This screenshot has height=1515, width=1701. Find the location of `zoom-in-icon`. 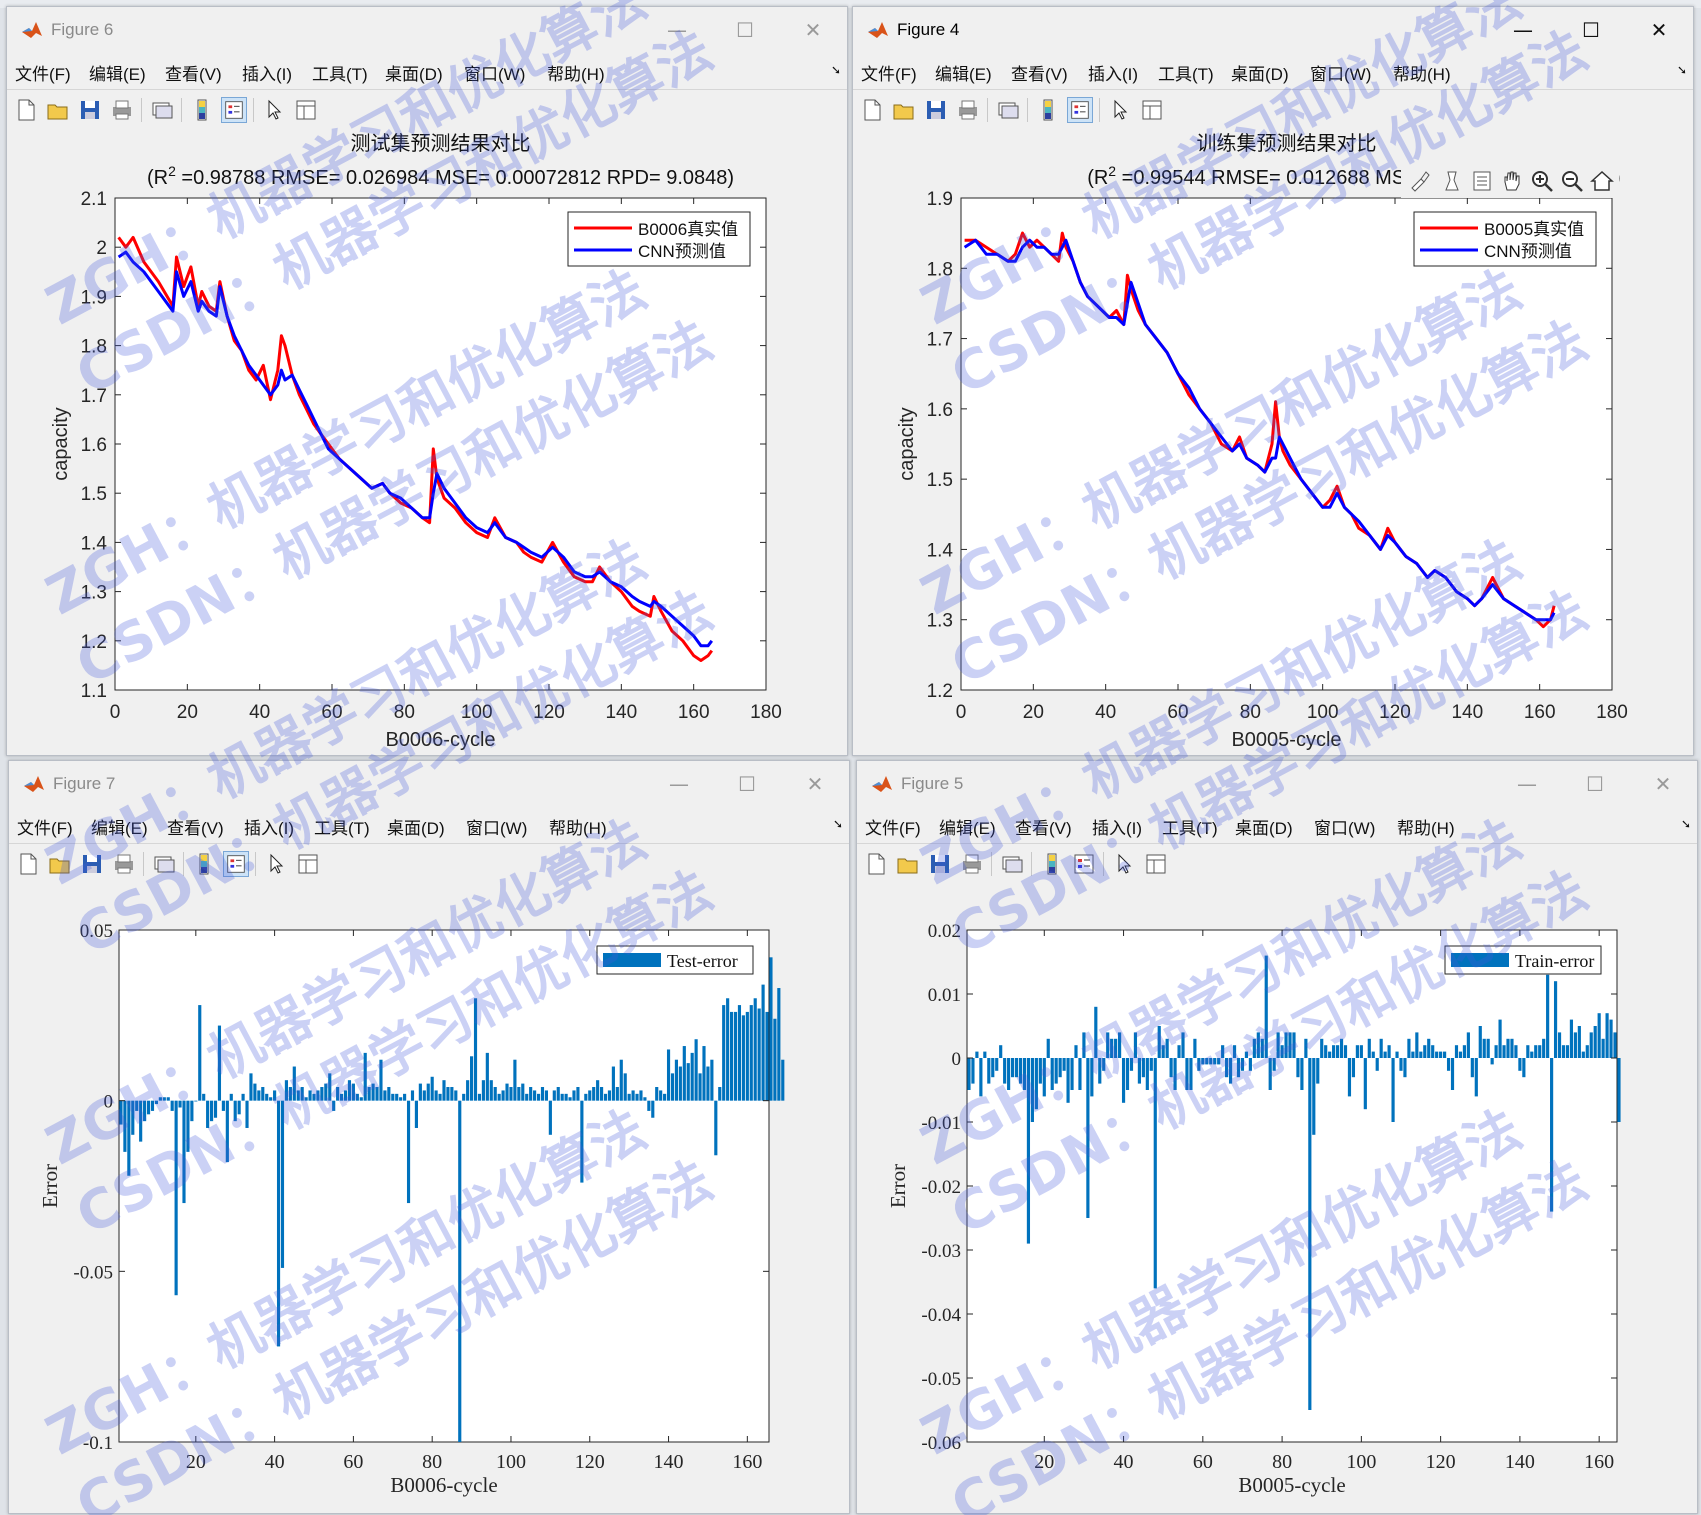

zoom-in-icon is located at coordinates (1542, 181).